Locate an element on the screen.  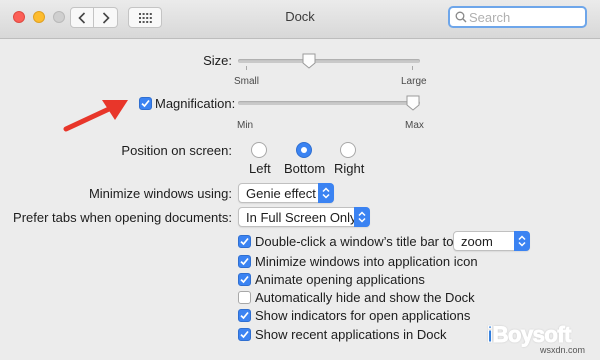
search-field is located at coordinates (517, 17).